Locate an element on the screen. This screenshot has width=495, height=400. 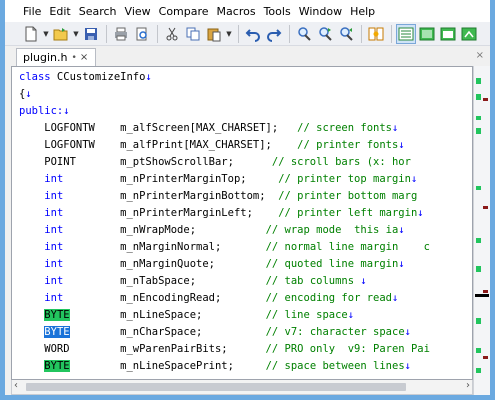
scroll-thumb is located at coordinates (216, 387).